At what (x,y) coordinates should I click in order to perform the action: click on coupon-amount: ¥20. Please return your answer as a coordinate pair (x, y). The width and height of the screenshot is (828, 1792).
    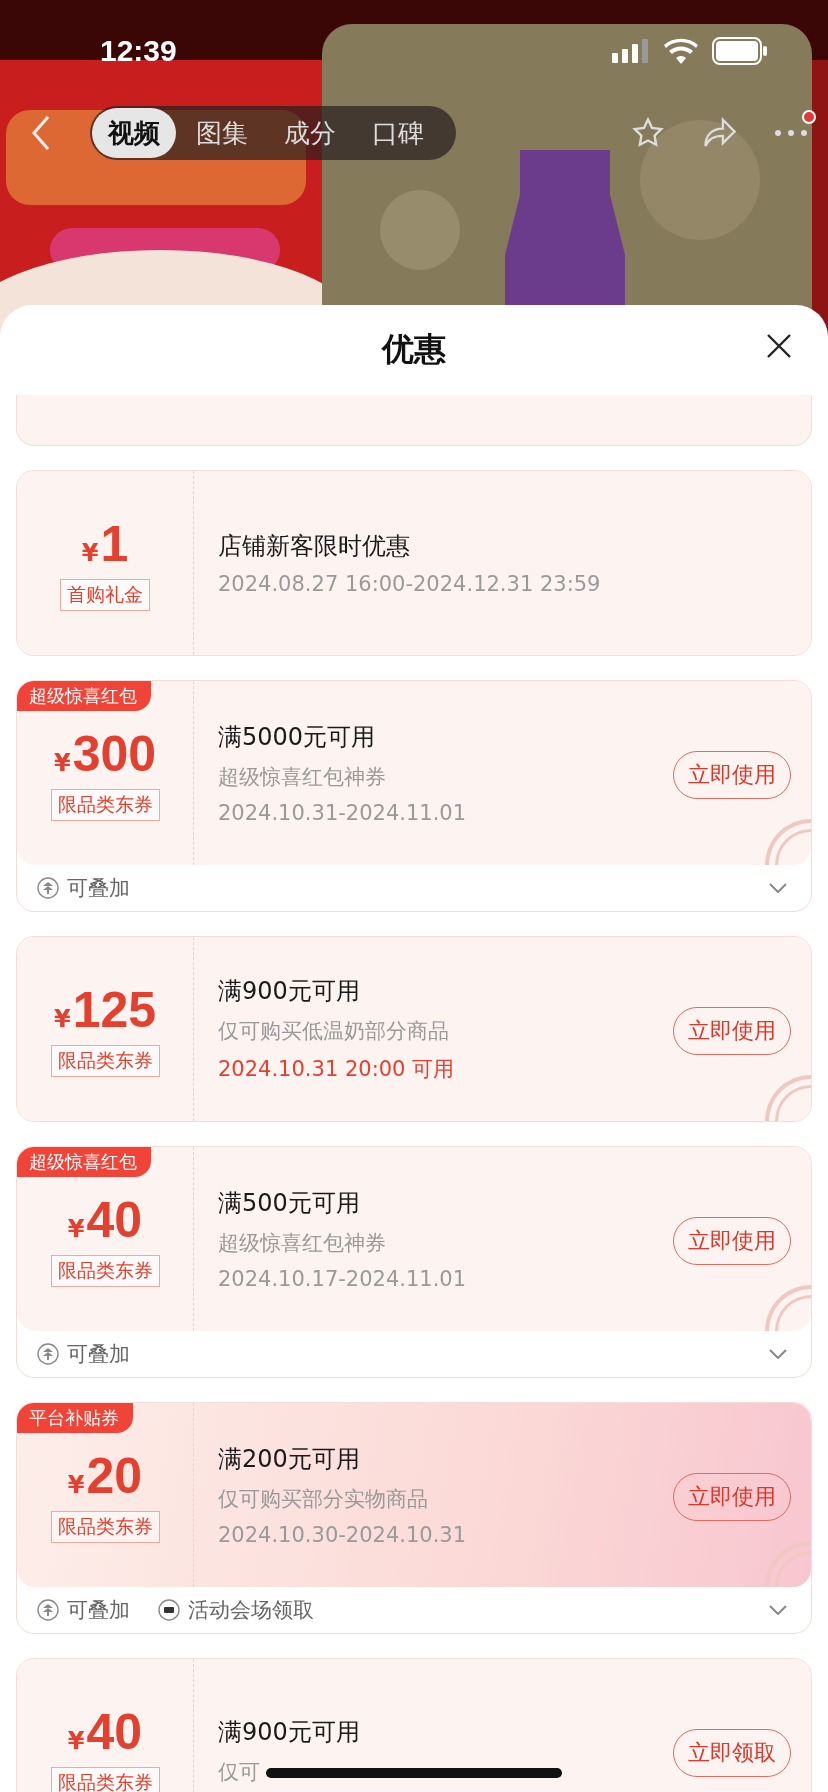
    Looking at the image, I should click on (105, 1476).